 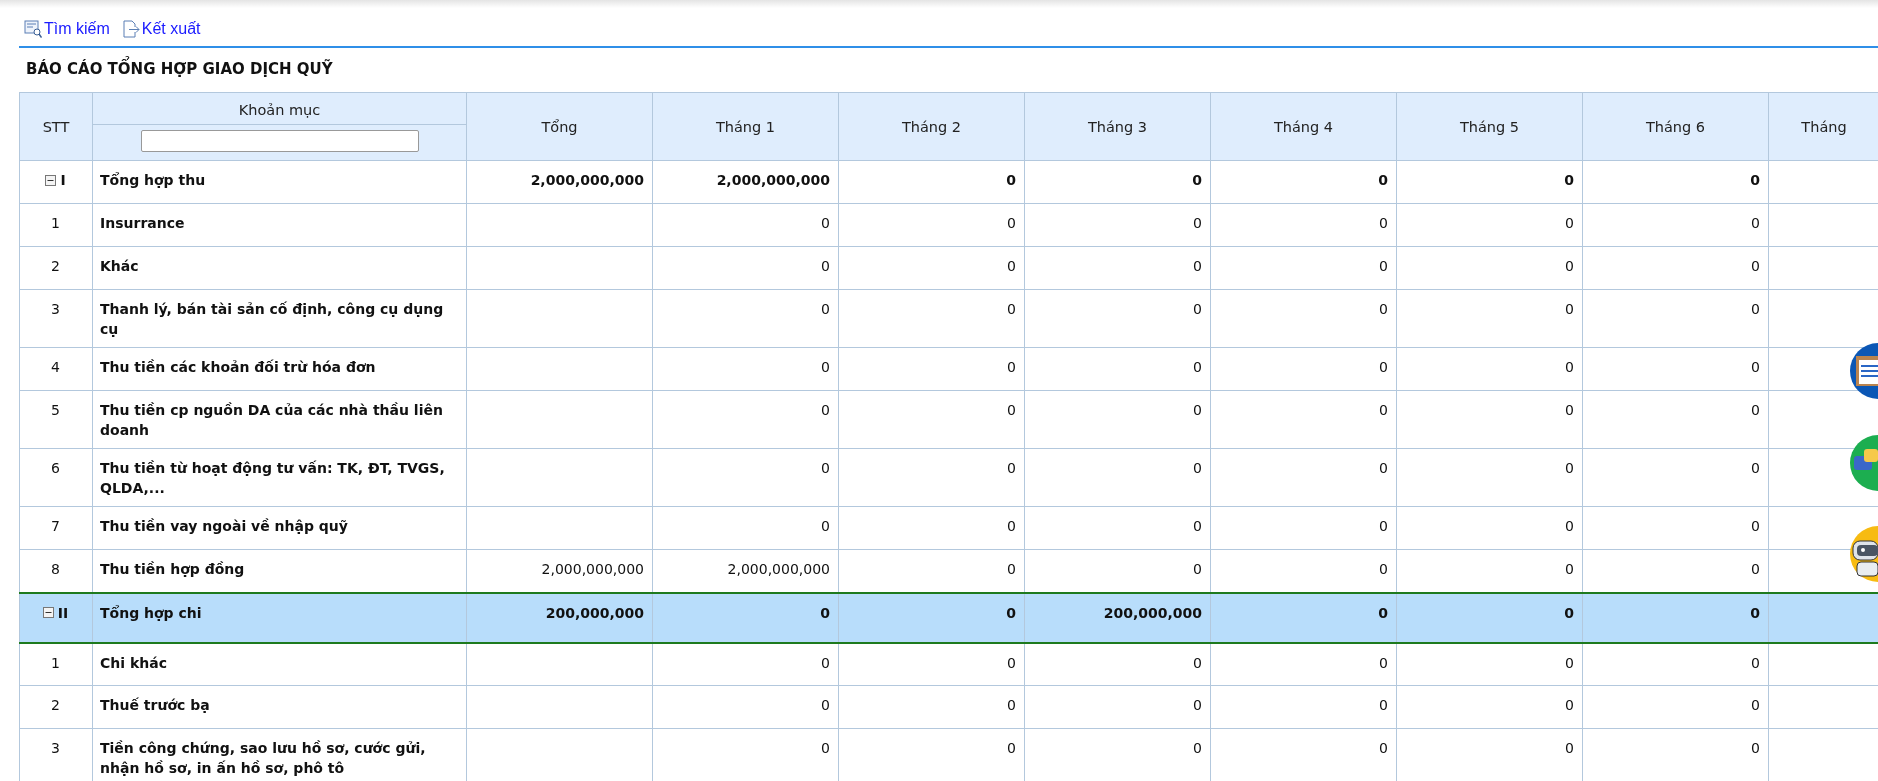 What do you see at coordinates (952, 70) in the screenshot?
I see `report-title: BÁO CÁO TỔNG HỢP GIAO DỊCH QUỸ` at bounding box center [952, 70].